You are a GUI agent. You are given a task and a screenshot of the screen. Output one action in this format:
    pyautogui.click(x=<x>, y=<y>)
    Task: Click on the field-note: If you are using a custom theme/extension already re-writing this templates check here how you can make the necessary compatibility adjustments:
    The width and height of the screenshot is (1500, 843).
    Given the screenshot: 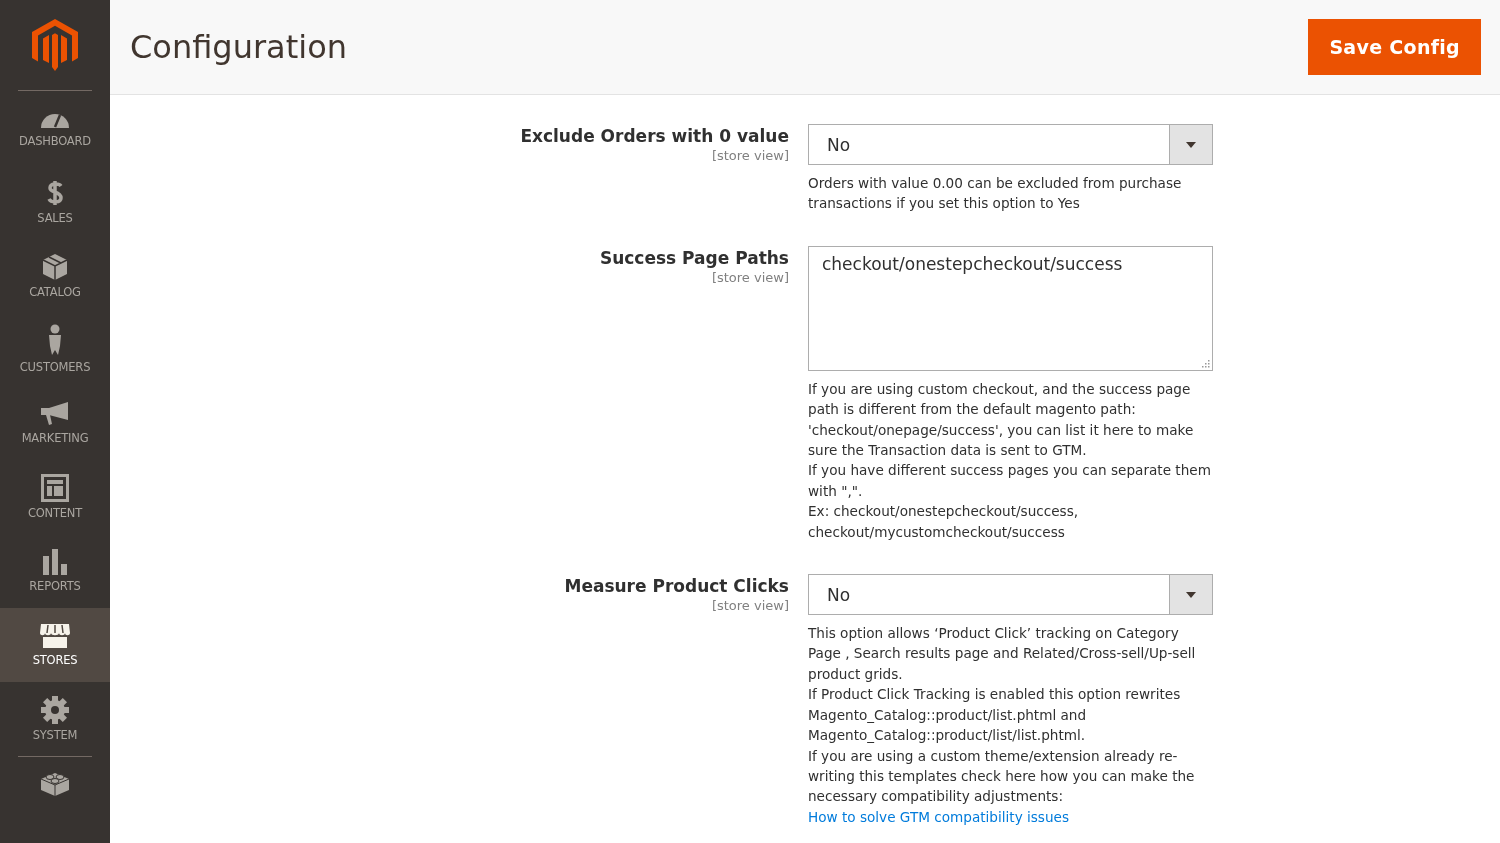 What is the action you would take?
    pyautogui.click(x=1002, y=776)
    